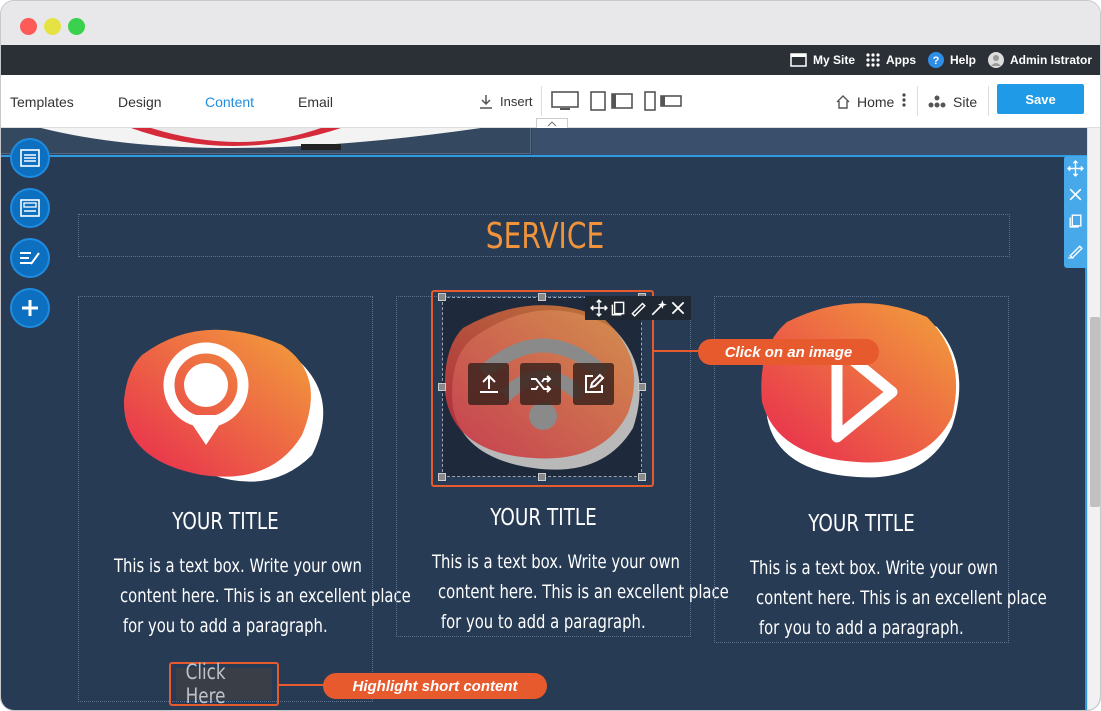 The height and width of the screenshot is (711, 1101). Describe the element at coordinates (873, 60) in the screenshot. I see `apps-grid-icon` at that location.